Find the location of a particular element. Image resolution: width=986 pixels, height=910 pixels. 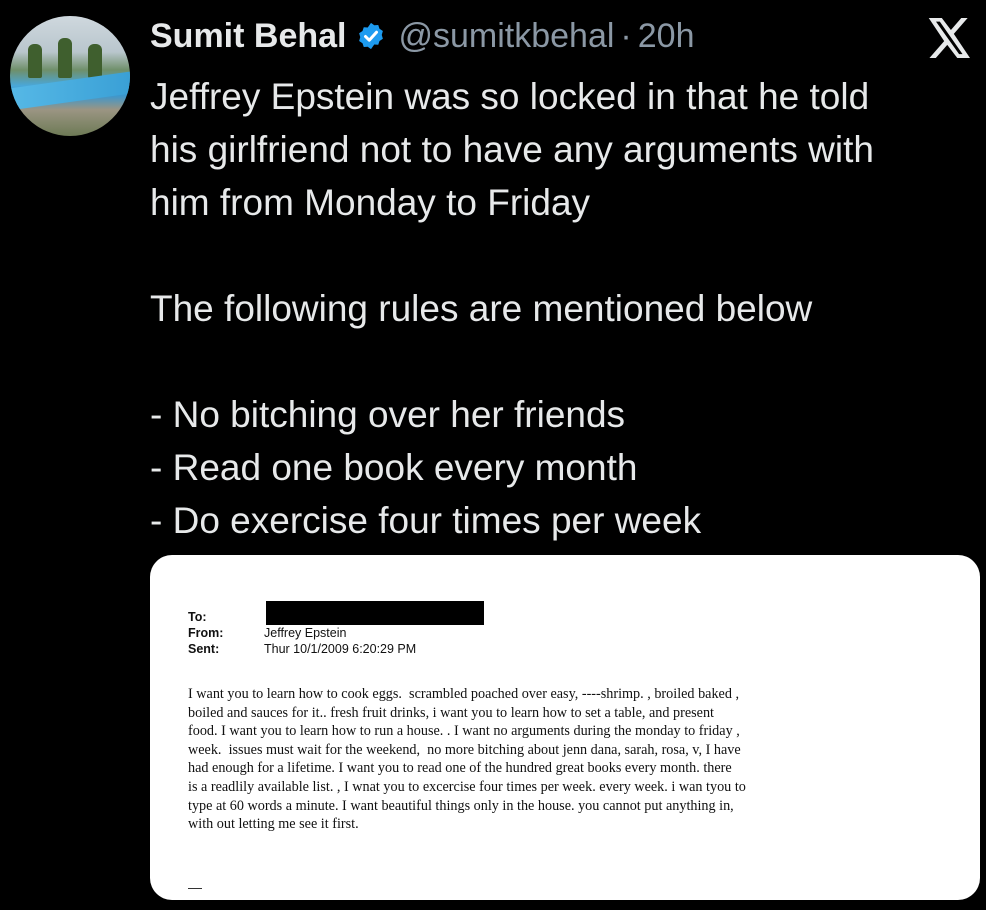

sent-value: Thur 10/1/2009 6:20:29 PM is located at coordinates (340, 649).